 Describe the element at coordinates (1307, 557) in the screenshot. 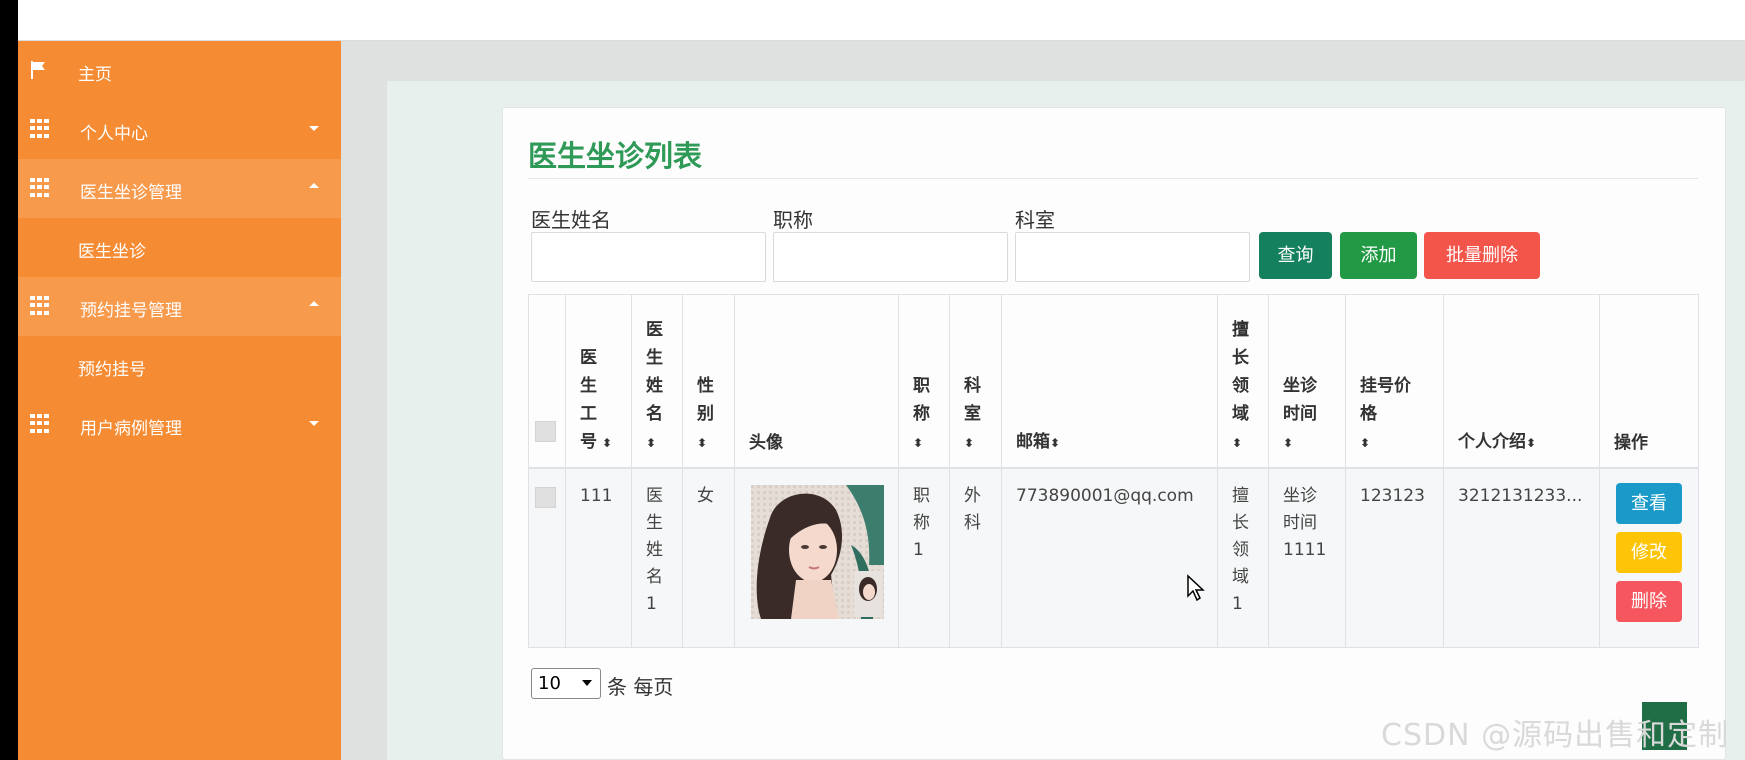

I see `cell-clinic-time: 坐诊时间1111` at that location.